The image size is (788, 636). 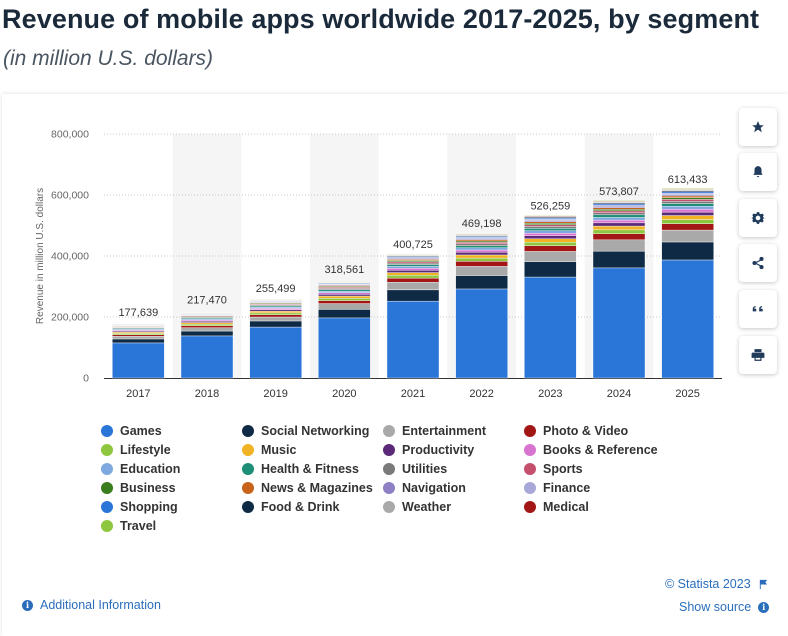 What do you see at coordinates (417, 507) in the screenshot?
I see `legend-item: Weather` at bounding box center [417, 507].